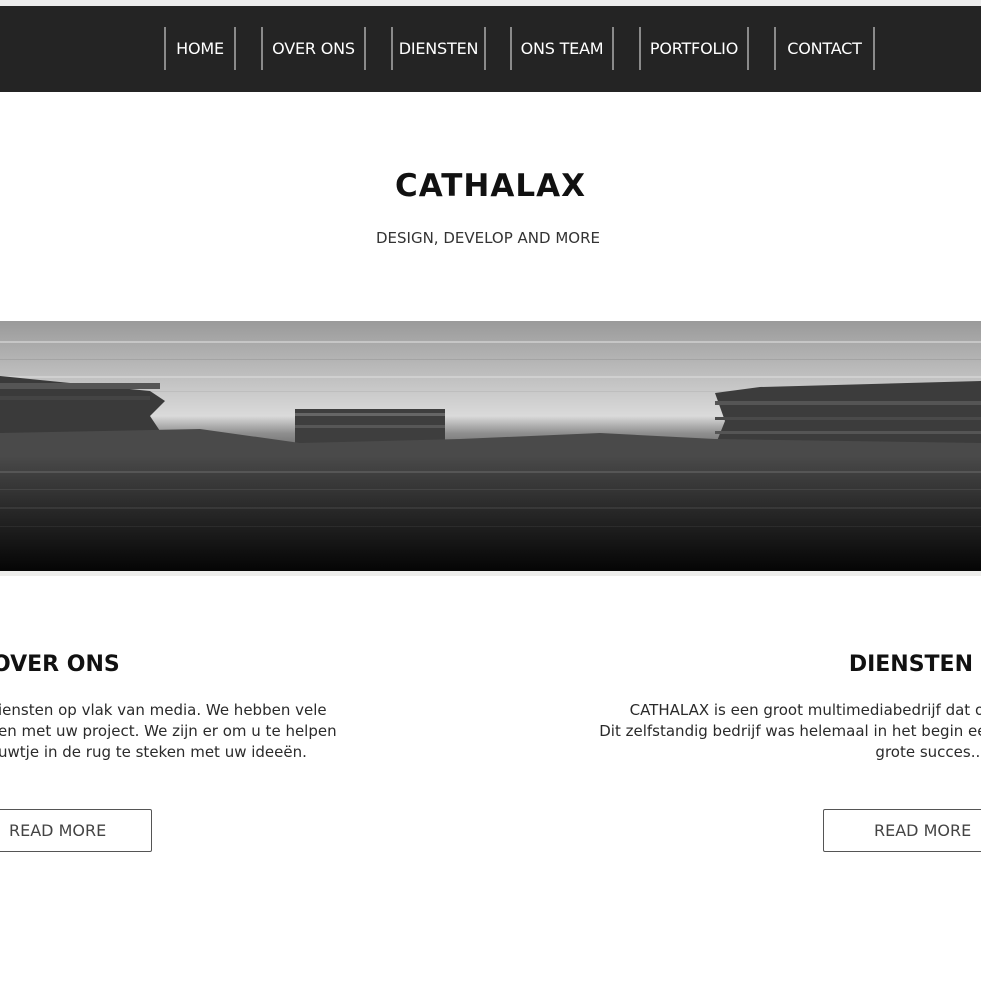 The image size is (981, 981). I want to click on read-more-button-diensten: READ MORE, so click(902, 830).